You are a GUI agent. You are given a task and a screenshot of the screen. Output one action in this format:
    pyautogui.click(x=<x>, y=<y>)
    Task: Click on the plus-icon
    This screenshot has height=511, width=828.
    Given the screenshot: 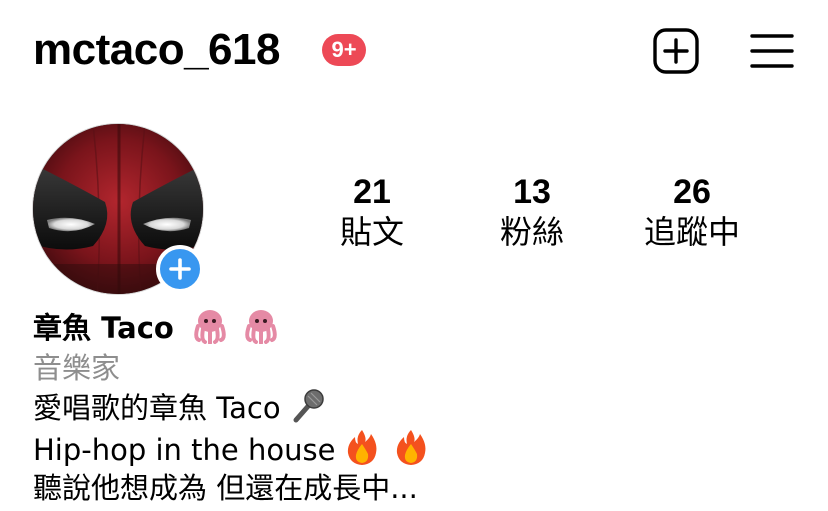 What is the action you would take?
    pyautogui.click(x=180, y=269)
    